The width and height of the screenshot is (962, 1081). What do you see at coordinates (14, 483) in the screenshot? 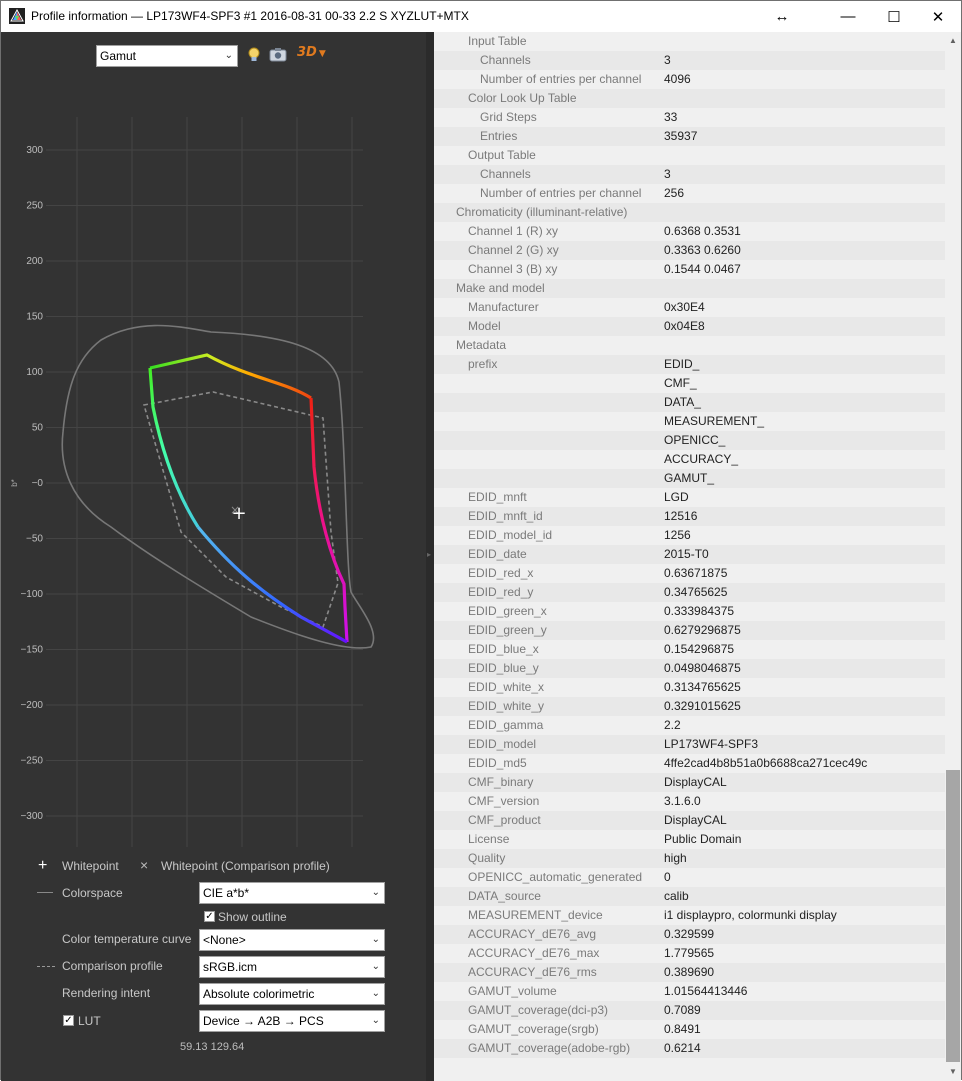
I see `y-axis-label: b*` at bounding box center [14, 483].